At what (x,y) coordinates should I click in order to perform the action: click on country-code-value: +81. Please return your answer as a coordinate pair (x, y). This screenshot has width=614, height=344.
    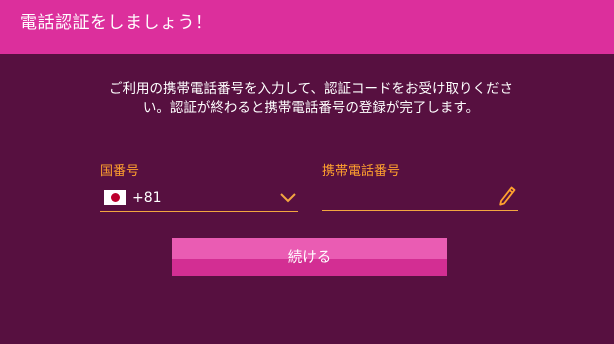
    Looking at the image, I should click on (147, 198).